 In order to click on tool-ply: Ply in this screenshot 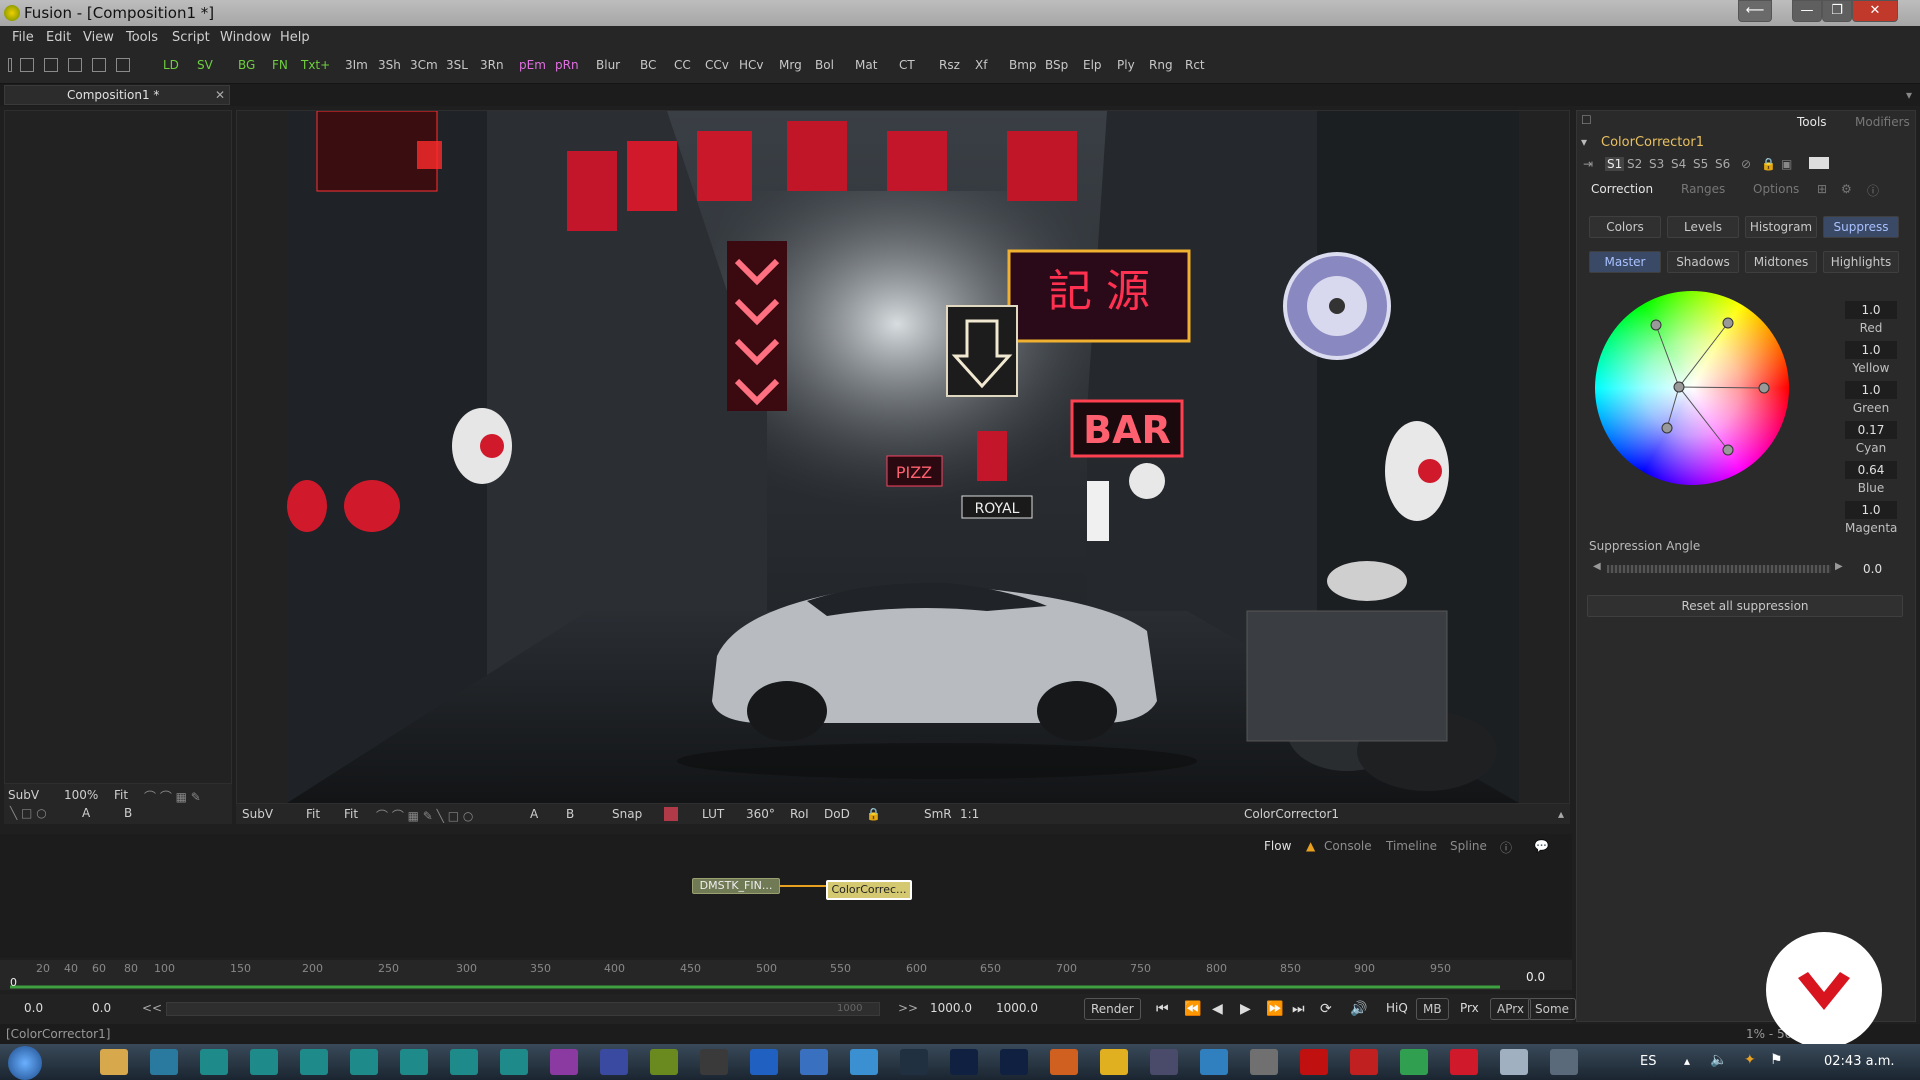, I will do `click(1126, 65)`.